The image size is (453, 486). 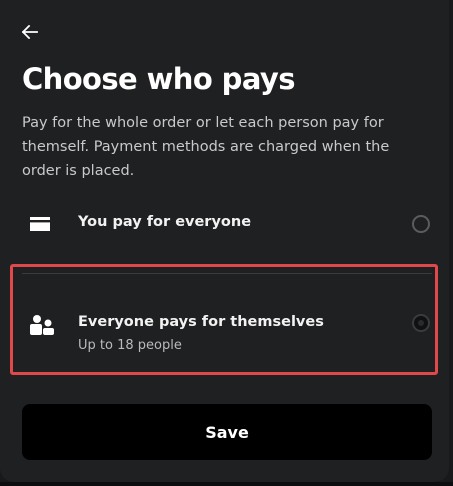 What do you see at coordinates (130, 345) in the screenshot?
I see `option-sublabel: Up to 18 people` at bounding box center [130, 345].